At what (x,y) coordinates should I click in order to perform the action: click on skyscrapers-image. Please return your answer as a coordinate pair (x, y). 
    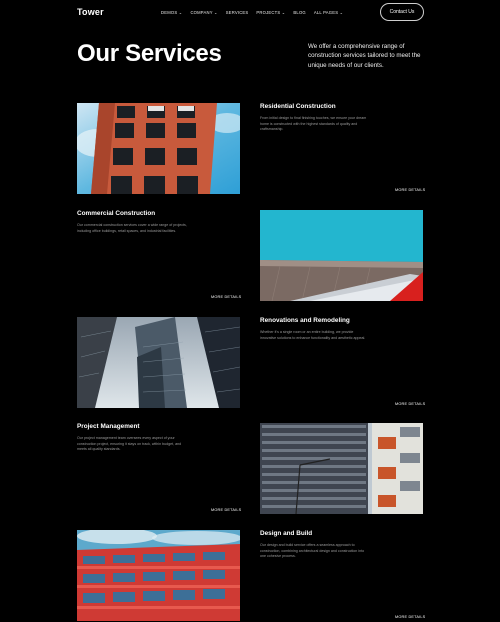
    Looking at the image, I should click on (158, 362).